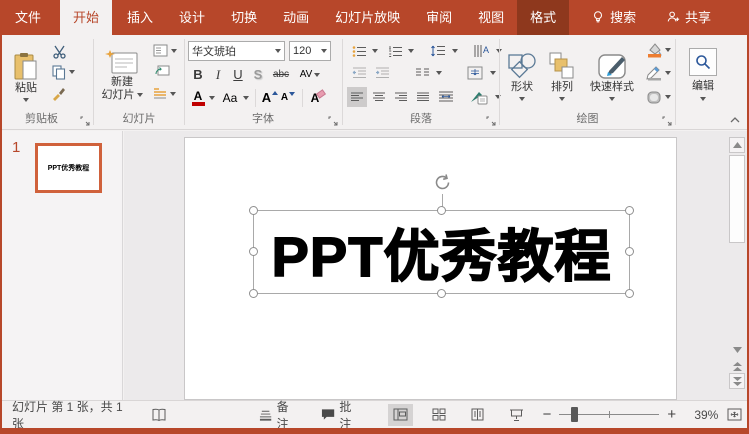 Image resolution: width=749 pixels, height=434 pixels. What do you see at coordinates (253, 210) in the screenshot?
I see `resize-handle-nw` at bounding box center [253, 210].